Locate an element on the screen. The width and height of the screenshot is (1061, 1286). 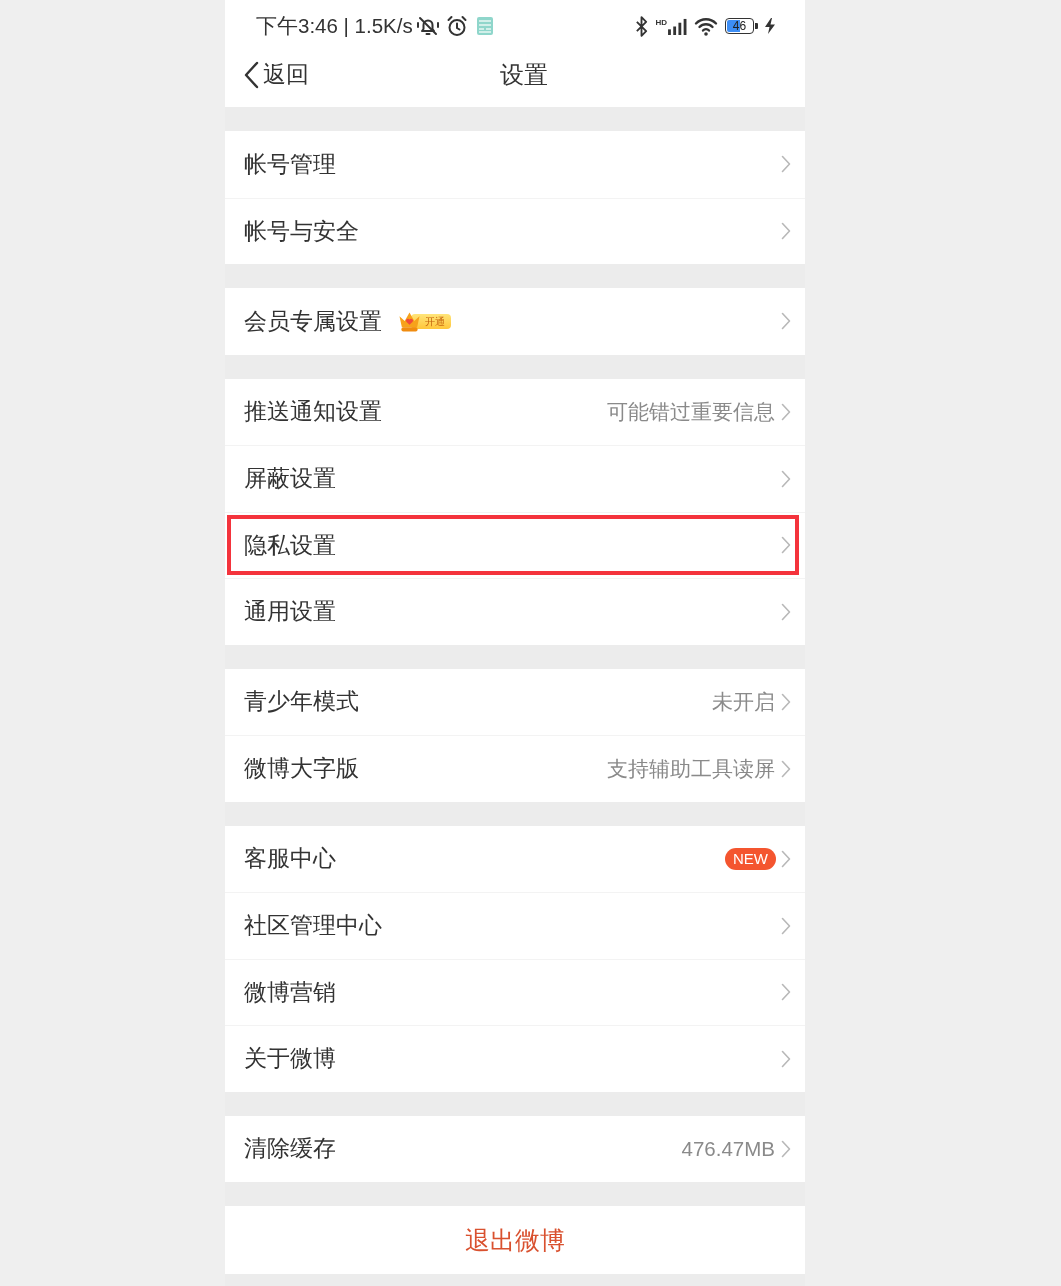
settings-row: 帐号与安全 is located at coordinates (515, 230).